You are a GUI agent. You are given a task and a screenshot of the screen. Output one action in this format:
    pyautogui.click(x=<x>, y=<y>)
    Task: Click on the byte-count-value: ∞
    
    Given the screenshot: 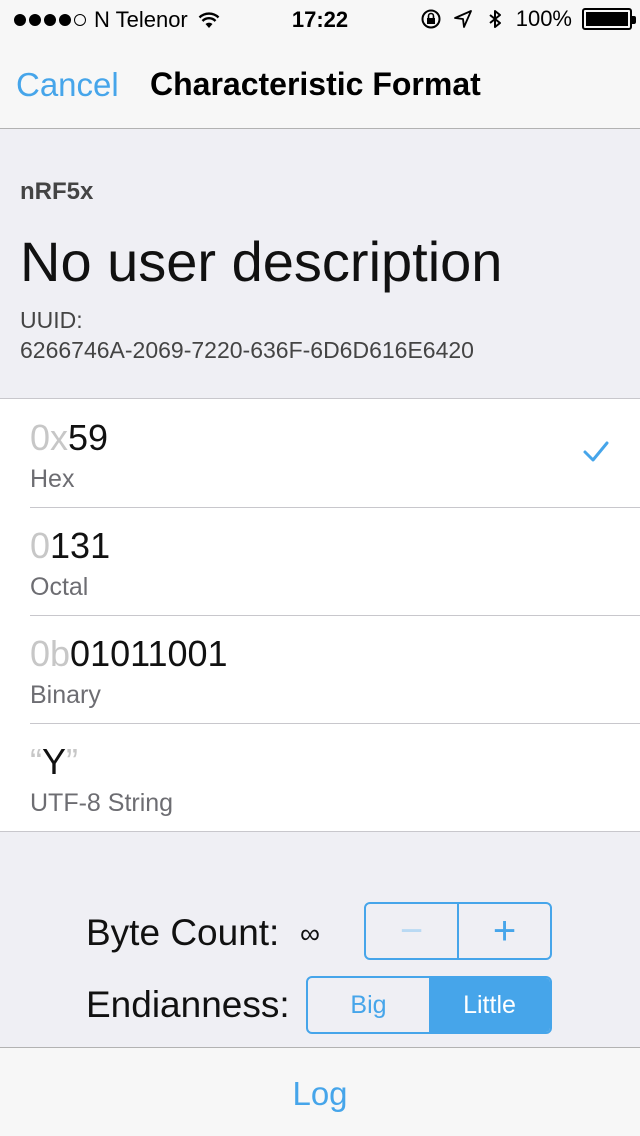 What is the action you would take?
    pyautogui.click(x=310, y=933)
    